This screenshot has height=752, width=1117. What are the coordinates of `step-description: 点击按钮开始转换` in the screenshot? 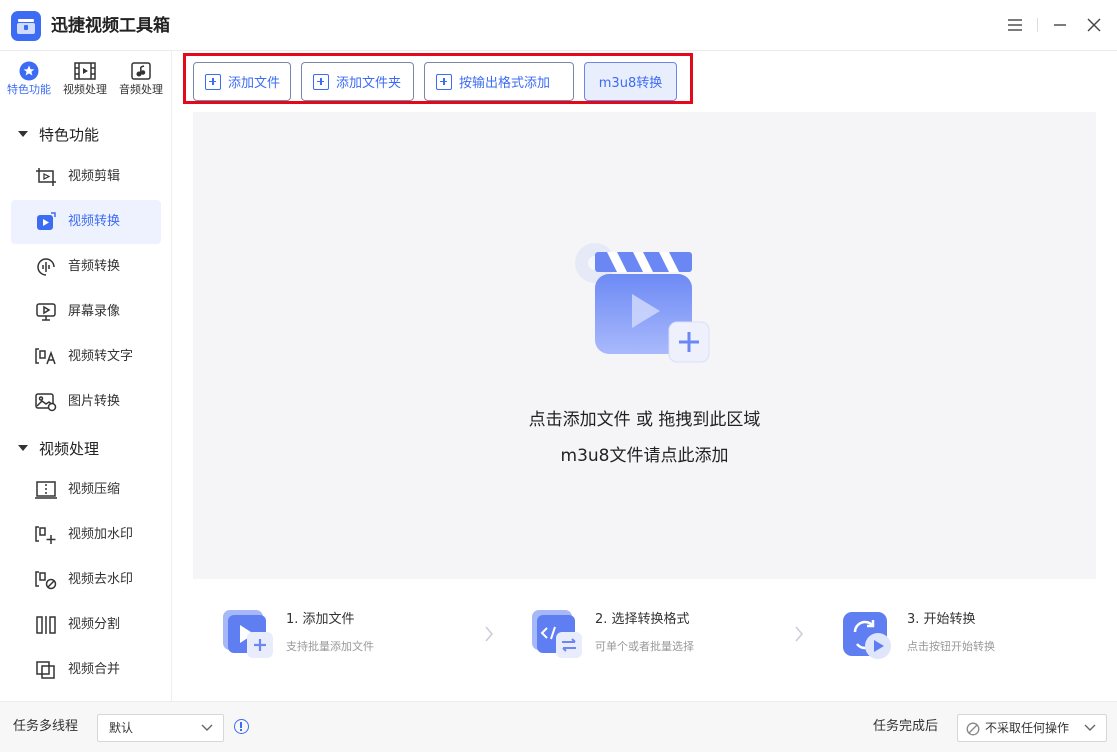 It's located at (951, 646).